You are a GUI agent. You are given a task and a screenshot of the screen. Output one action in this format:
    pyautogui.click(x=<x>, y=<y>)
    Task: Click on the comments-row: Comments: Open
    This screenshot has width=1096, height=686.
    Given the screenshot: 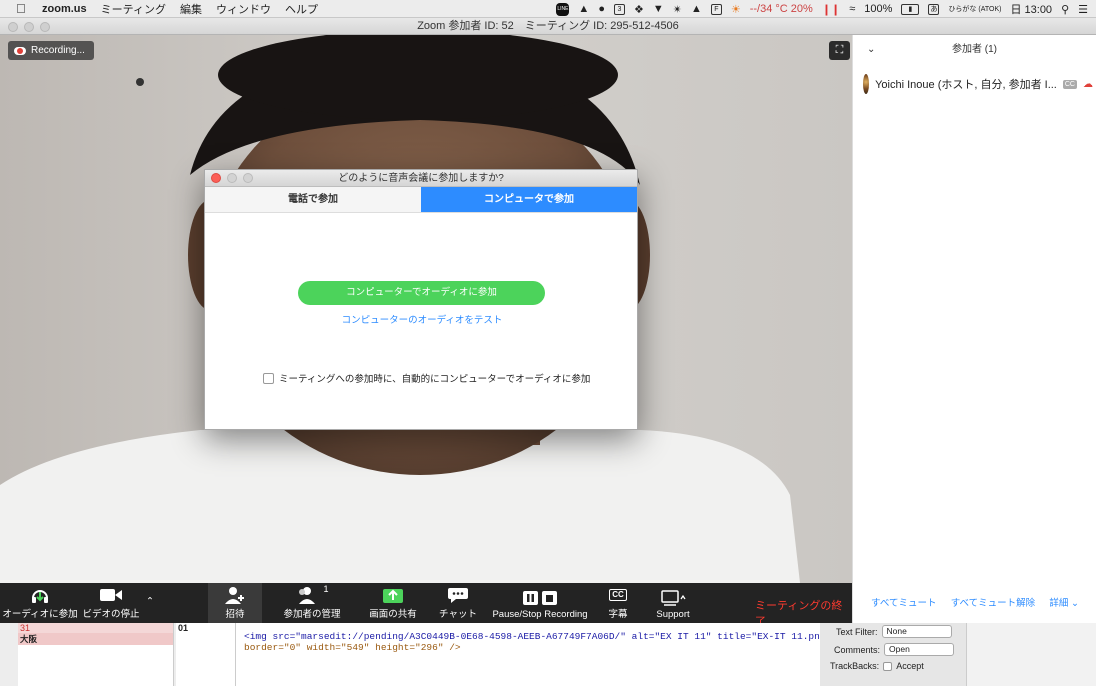 What is the action you would take?
    pyautogui.click(x=894, y=649)
    